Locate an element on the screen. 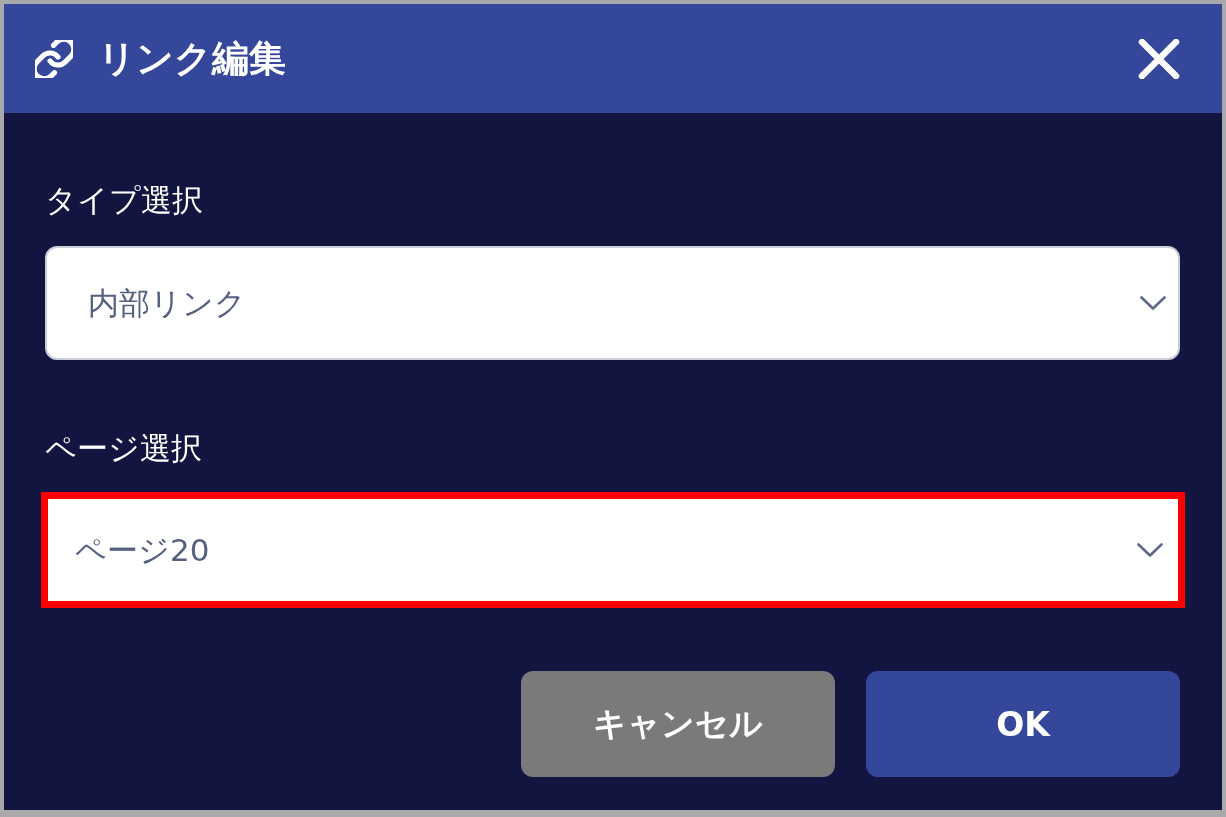 The image size is (1226, 817). dialog-title: リンク編集 is located at coordinates (192, 58).